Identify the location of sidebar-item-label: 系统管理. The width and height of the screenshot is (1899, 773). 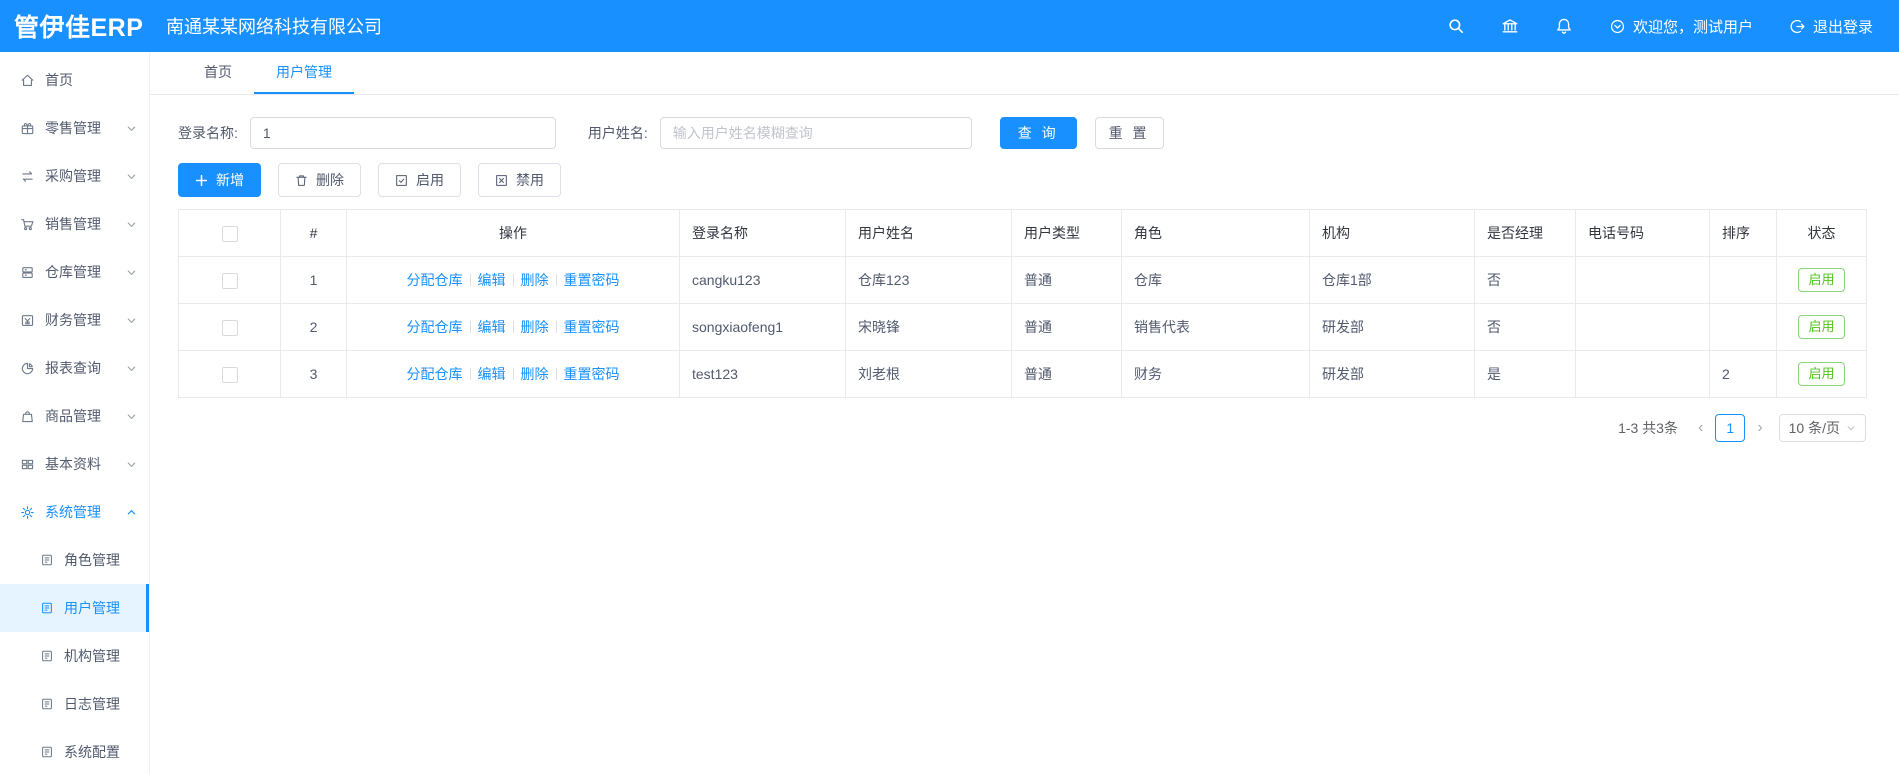
(73, 512).